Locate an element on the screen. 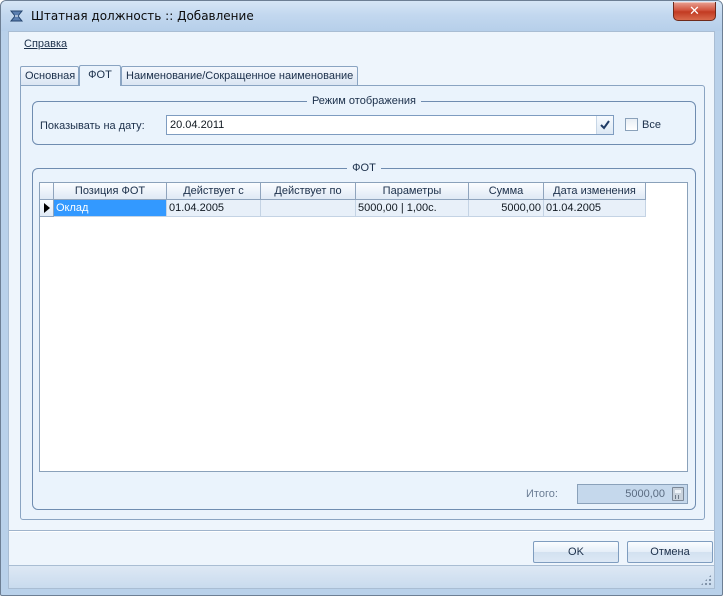 The image size is (723, 596). header-indicator-cell is located at coordinates (47, 191).